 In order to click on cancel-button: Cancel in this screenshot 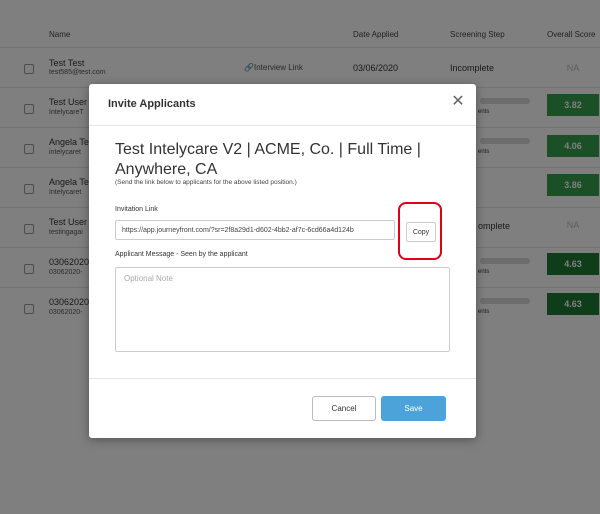, I will do `click(344, 408)`.